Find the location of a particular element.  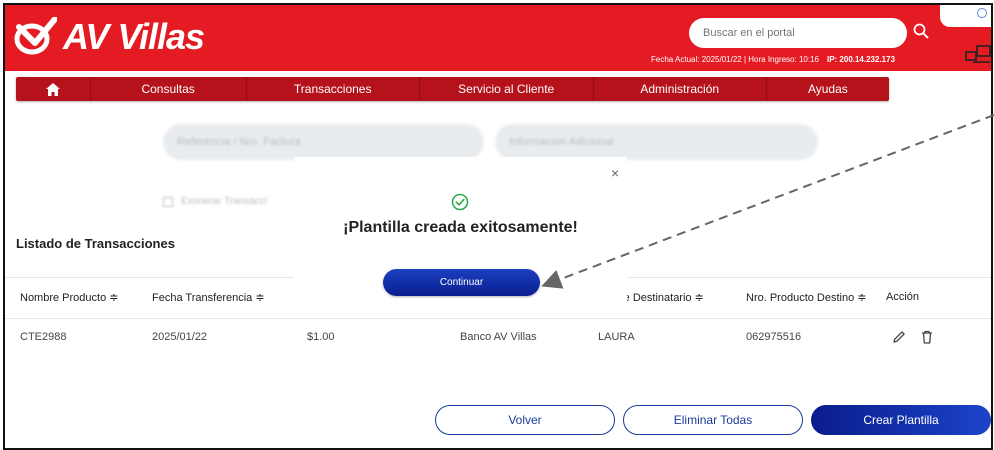

search-box is located at coordinates (798, 33).